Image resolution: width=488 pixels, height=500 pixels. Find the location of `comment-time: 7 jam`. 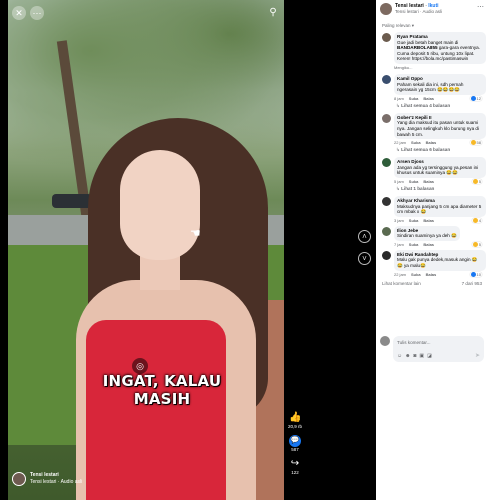

comment-time: 7 jam is located at coordinates (399, 244).